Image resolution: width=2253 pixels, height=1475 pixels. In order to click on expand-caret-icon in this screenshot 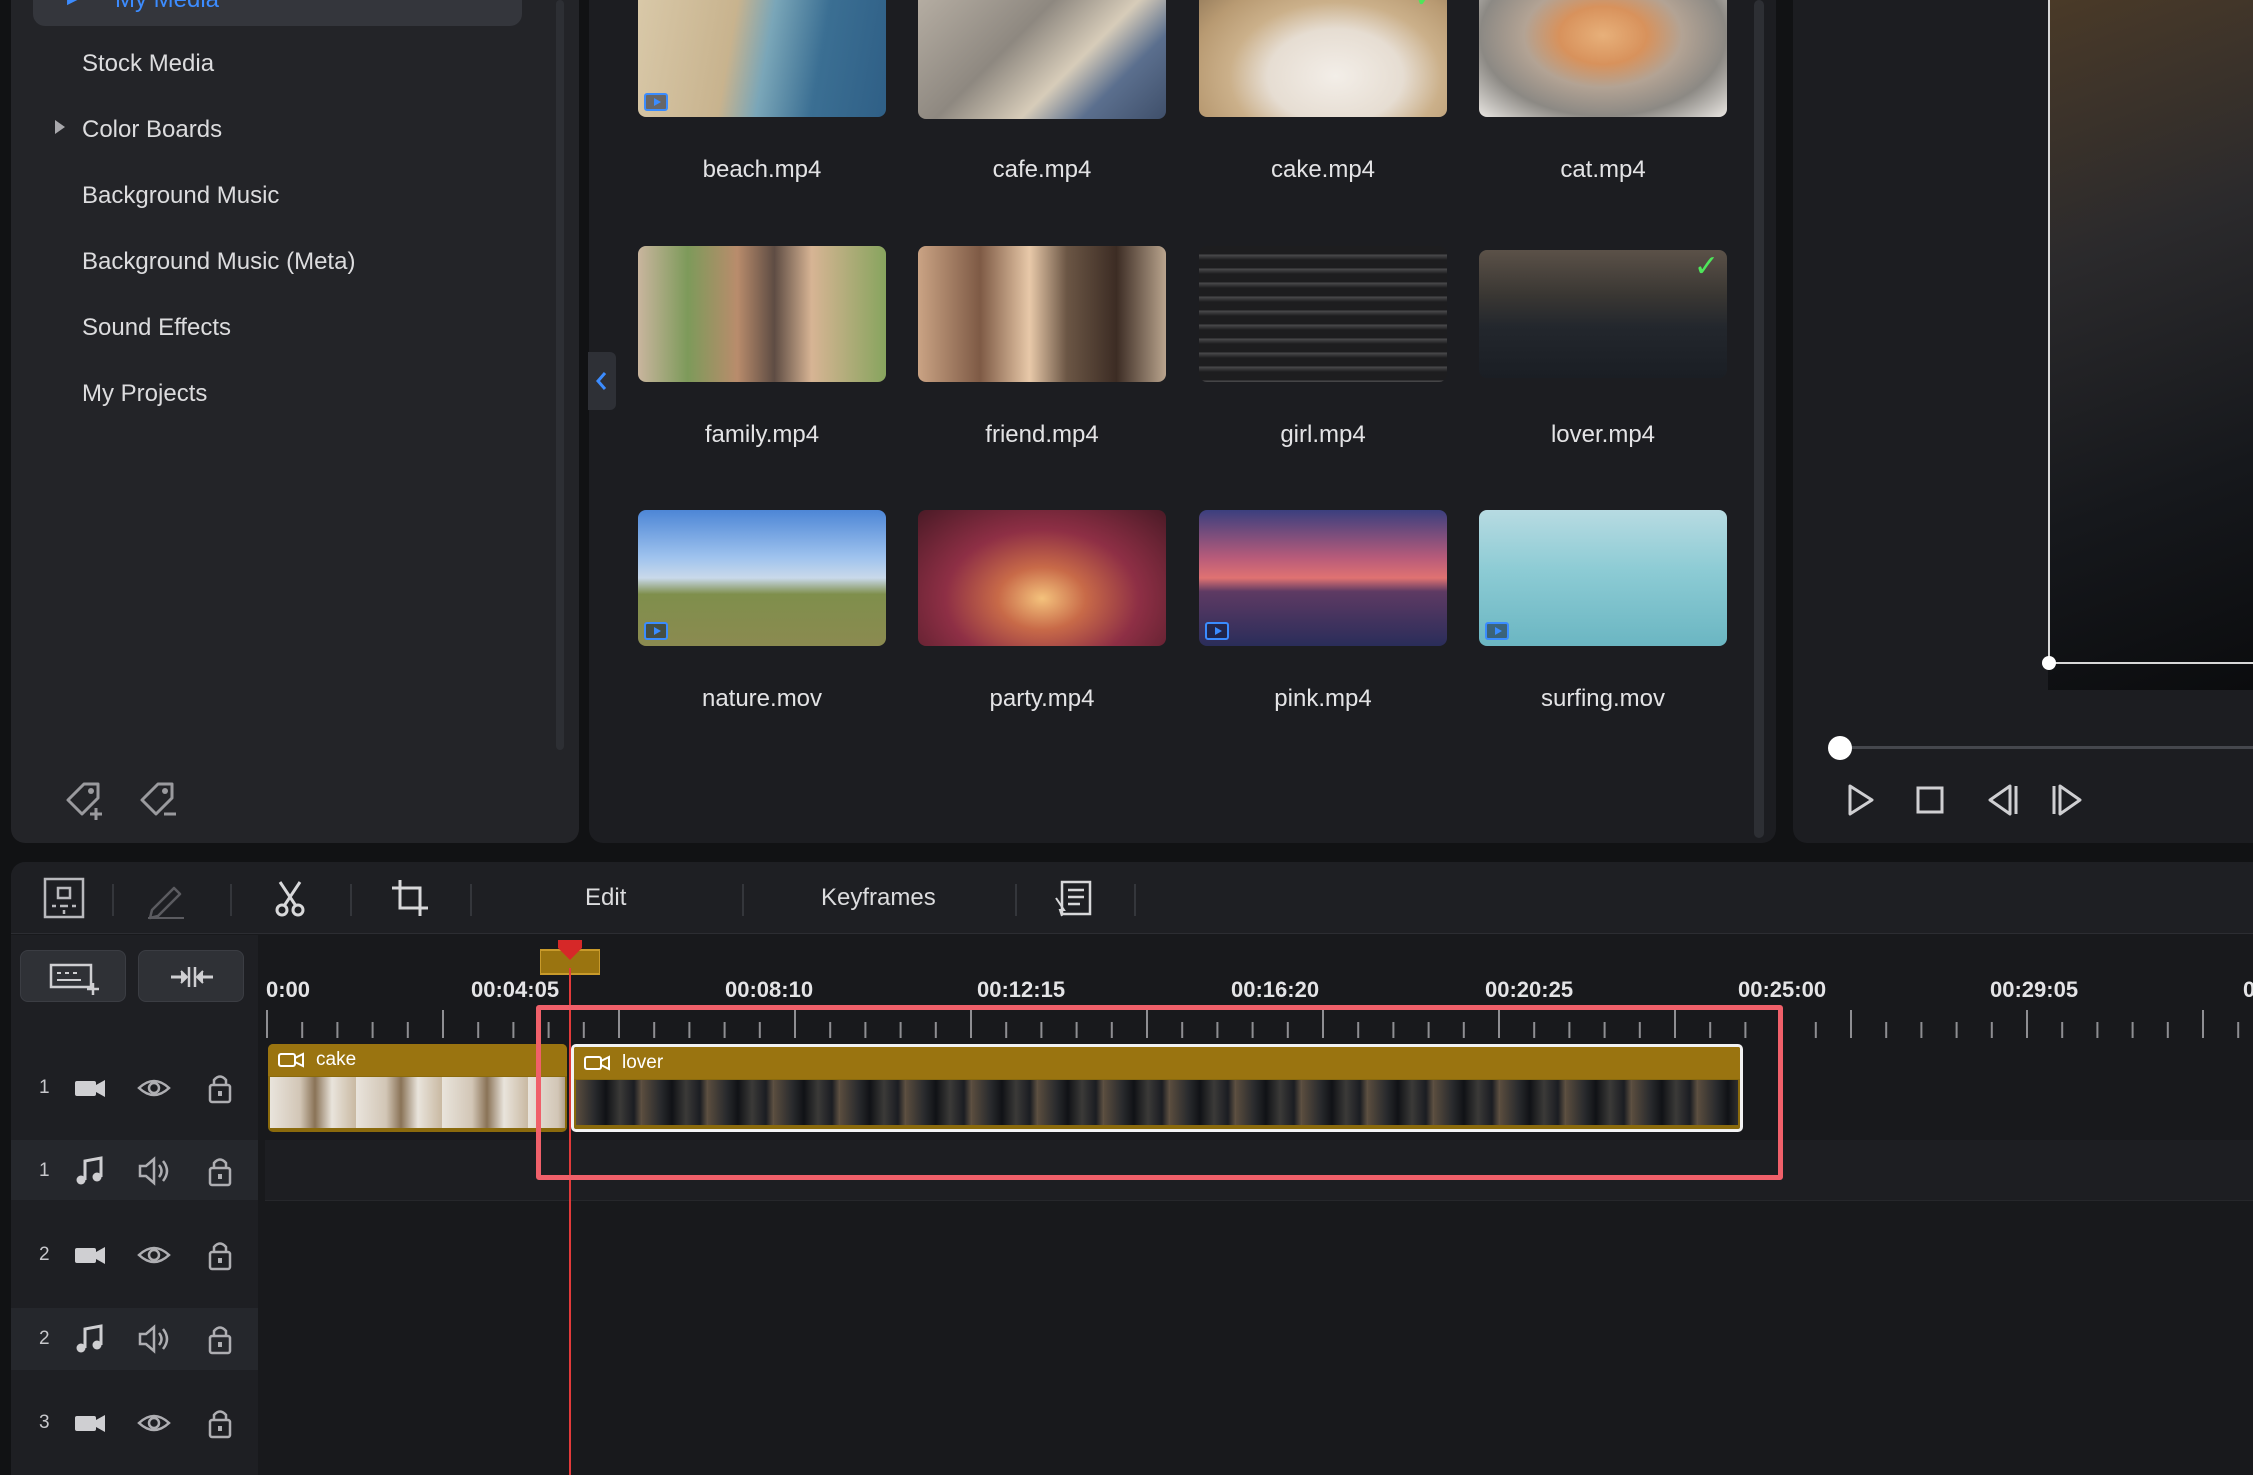, I will do `click(60, 127)`.